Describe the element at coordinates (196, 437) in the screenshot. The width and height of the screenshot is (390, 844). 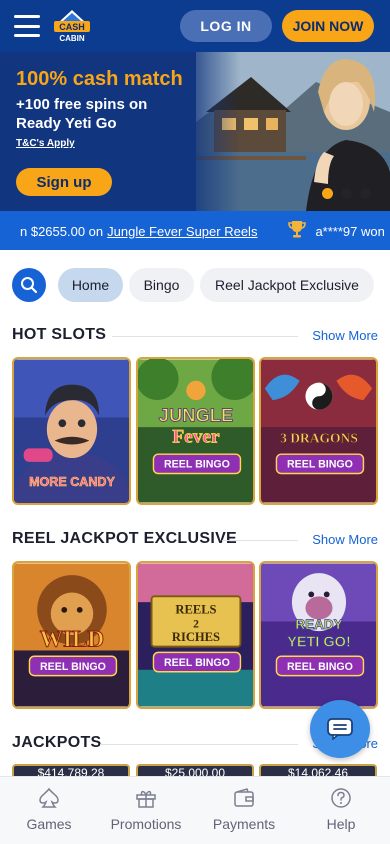
I see `svg-text: Fever` at that location.